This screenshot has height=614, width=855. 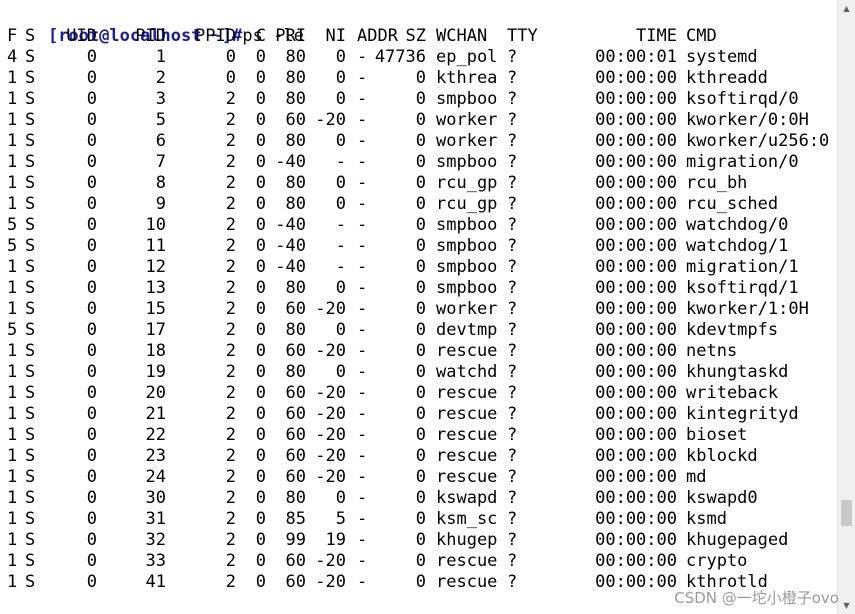 I want to click on table-row: 5 S 0 10 2 0 -40- -0 smpboo? 00:00:00 watchdog/0, so click(x=419, y=225).